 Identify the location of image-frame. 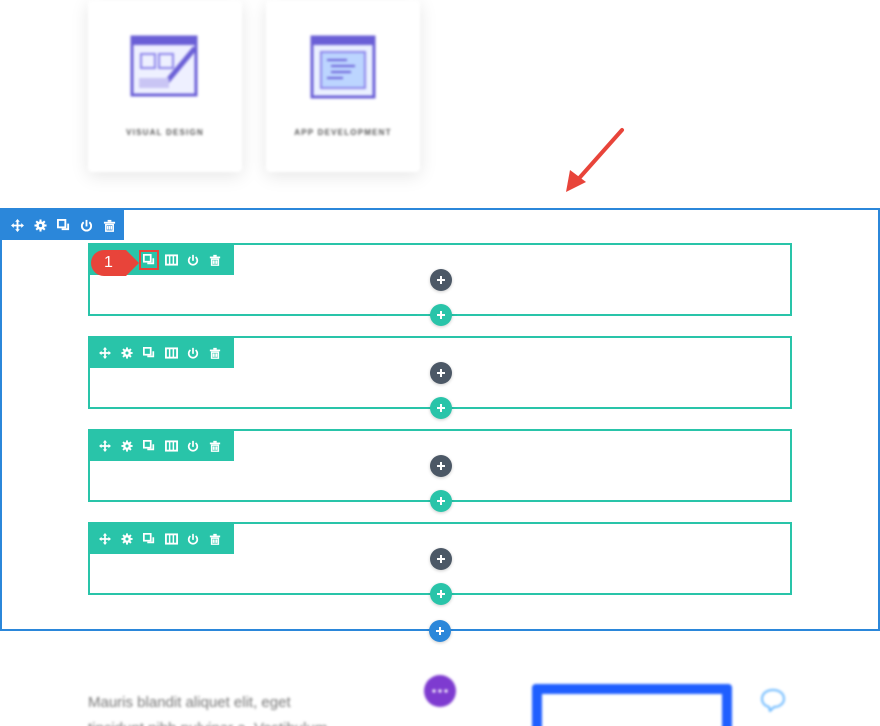
(632, 705).